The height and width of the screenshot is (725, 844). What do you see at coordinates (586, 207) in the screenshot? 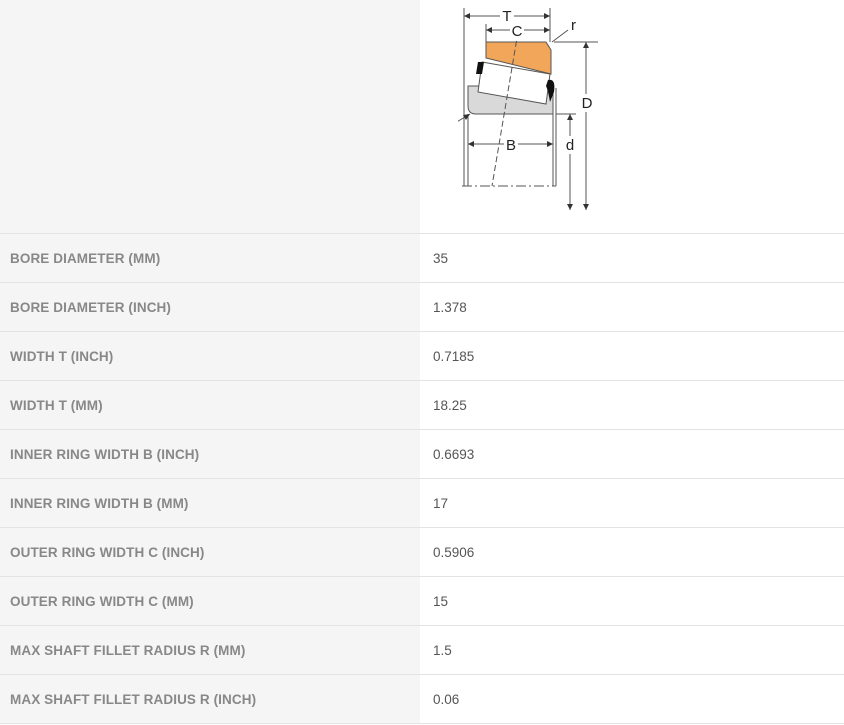
I see `d-outer-arrow-bottom` at bounding box center [586, 207].